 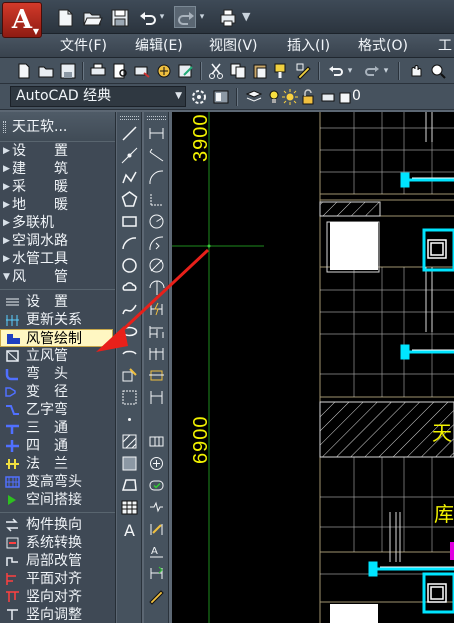 I want to click on menu-format: 格式(O), so click(x=383, y=46).